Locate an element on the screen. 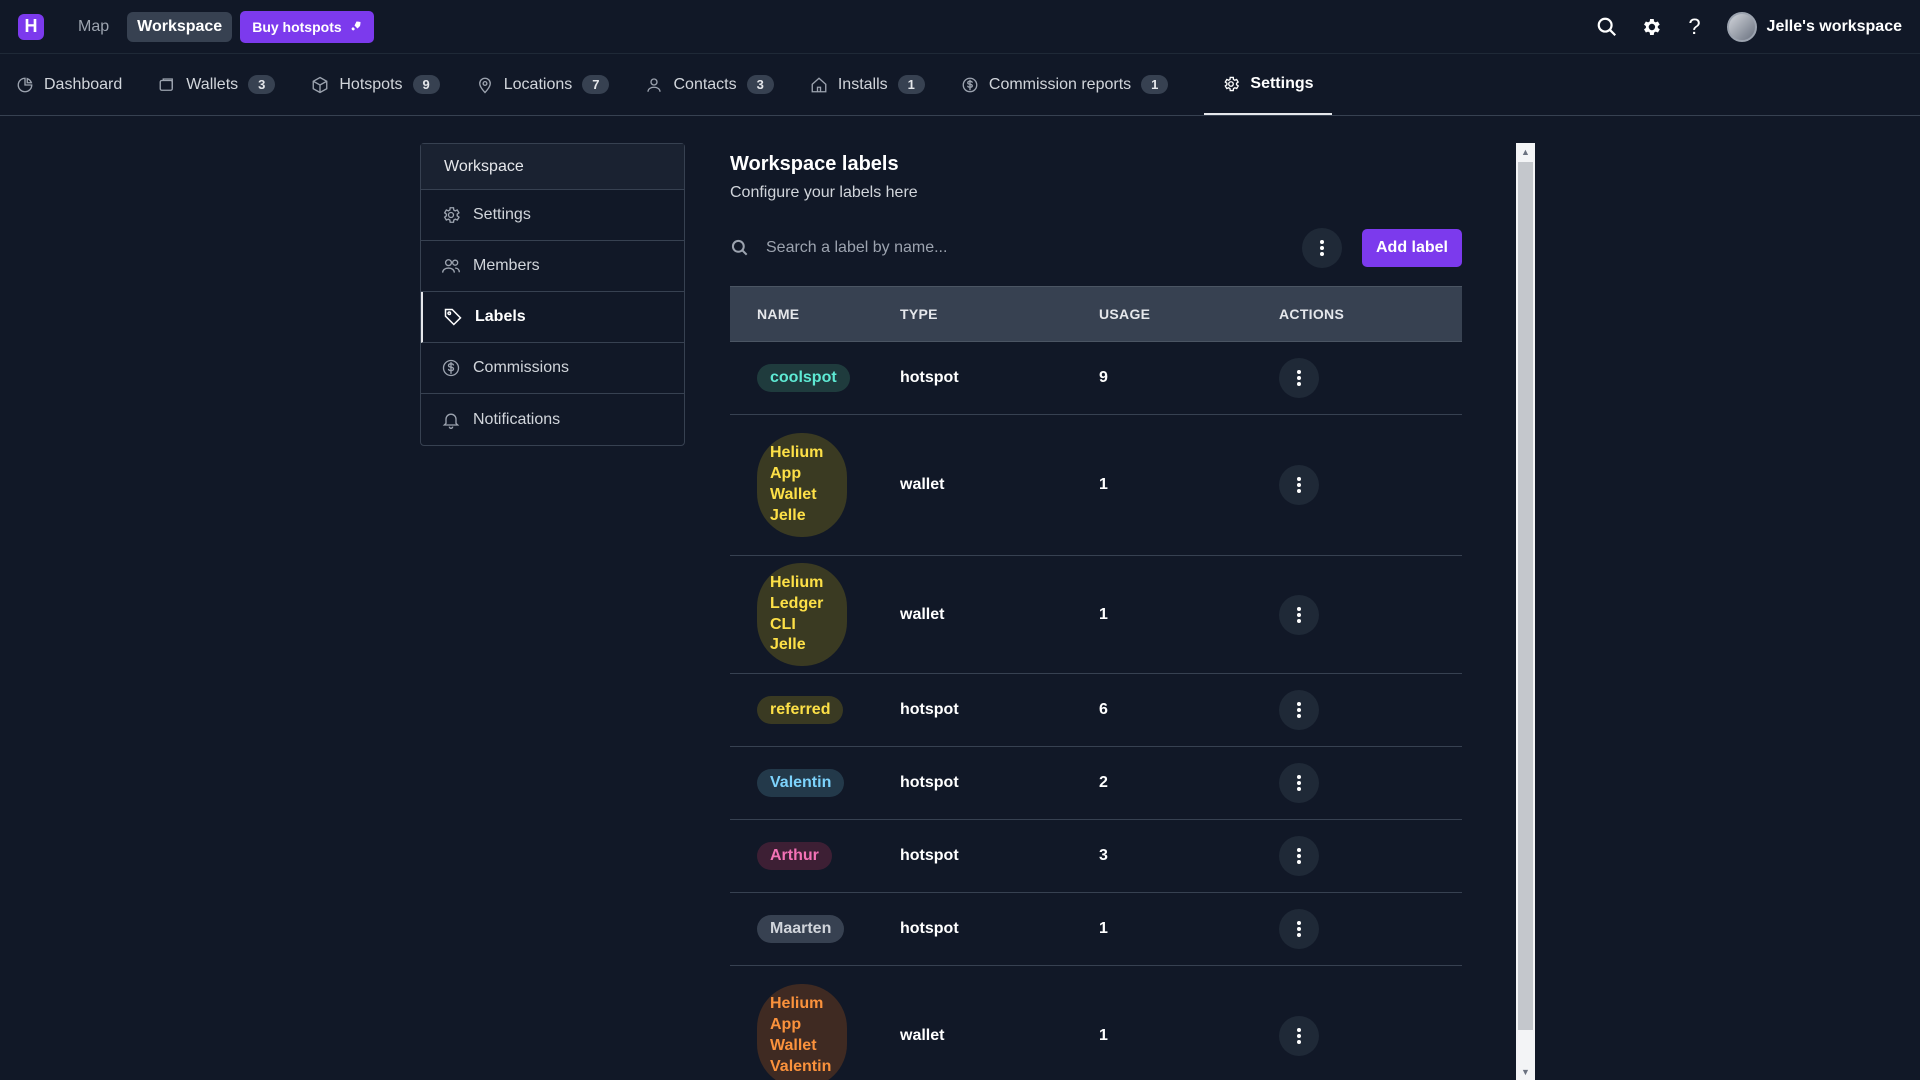 The height and width of the screenshot is (1080, 1920). usage-cell: 9 is located at coordinates (1103, 377).